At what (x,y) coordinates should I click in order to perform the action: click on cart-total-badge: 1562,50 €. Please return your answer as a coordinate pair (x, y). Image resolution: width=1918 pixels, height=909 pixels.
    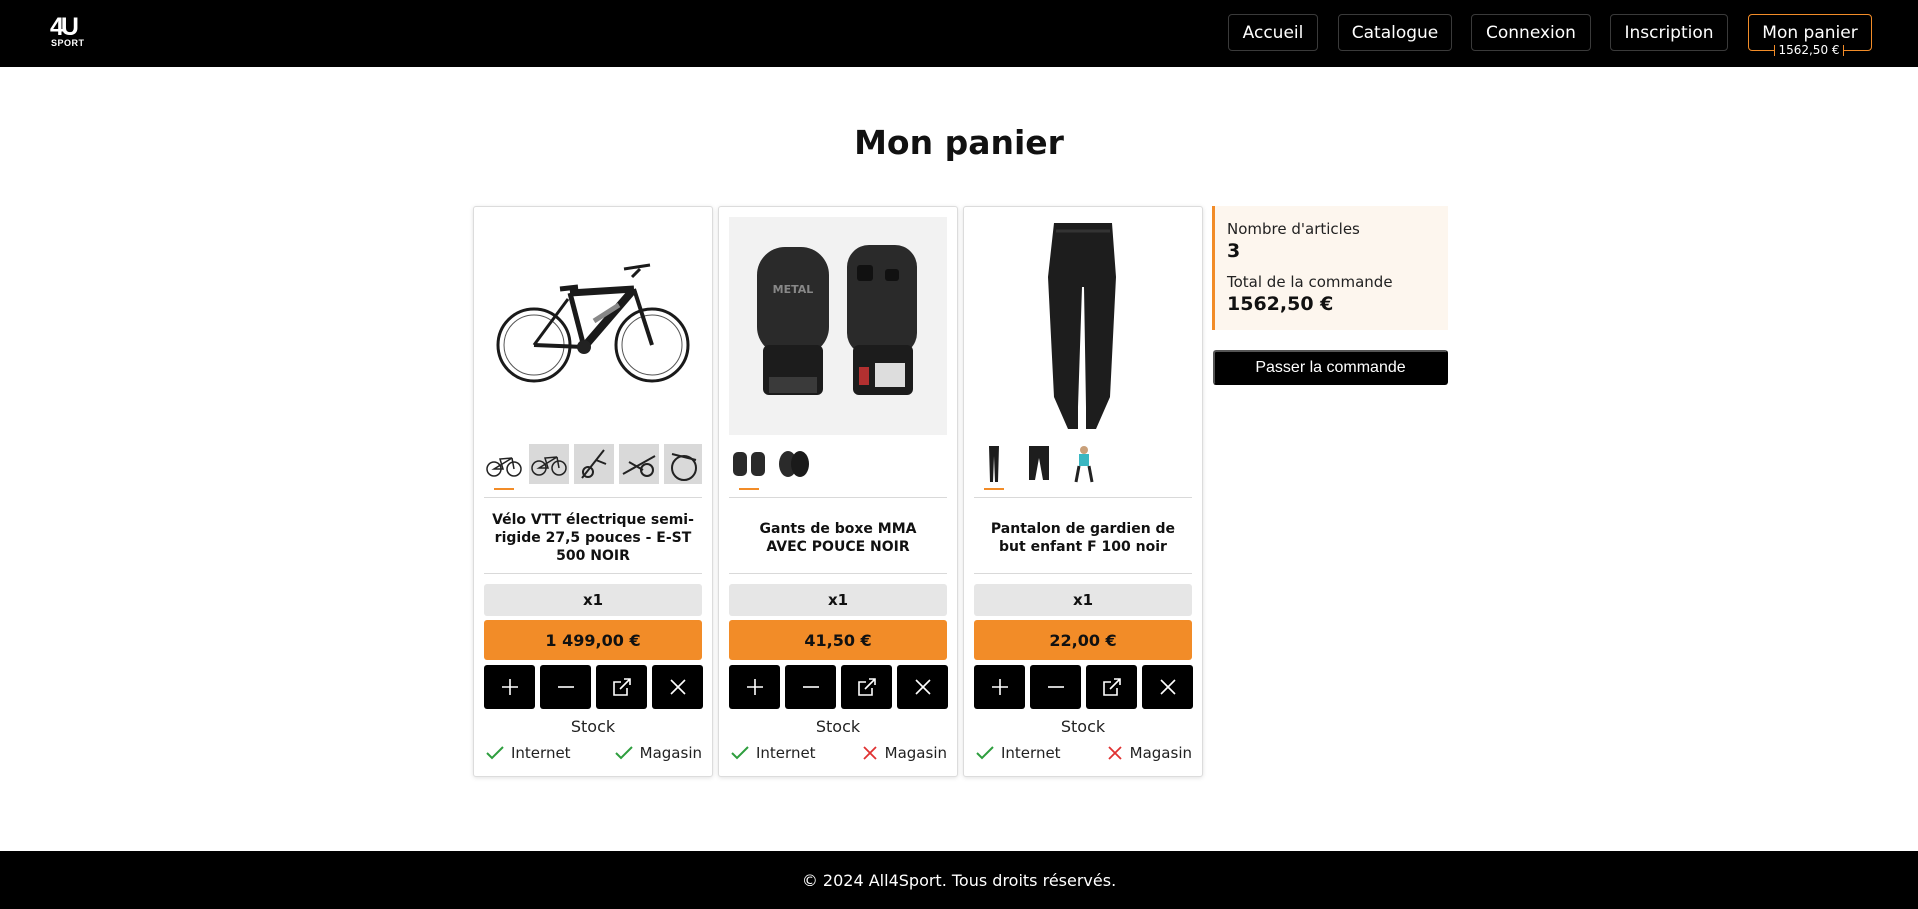
    Looking at the image, I should click on (1809, 50).